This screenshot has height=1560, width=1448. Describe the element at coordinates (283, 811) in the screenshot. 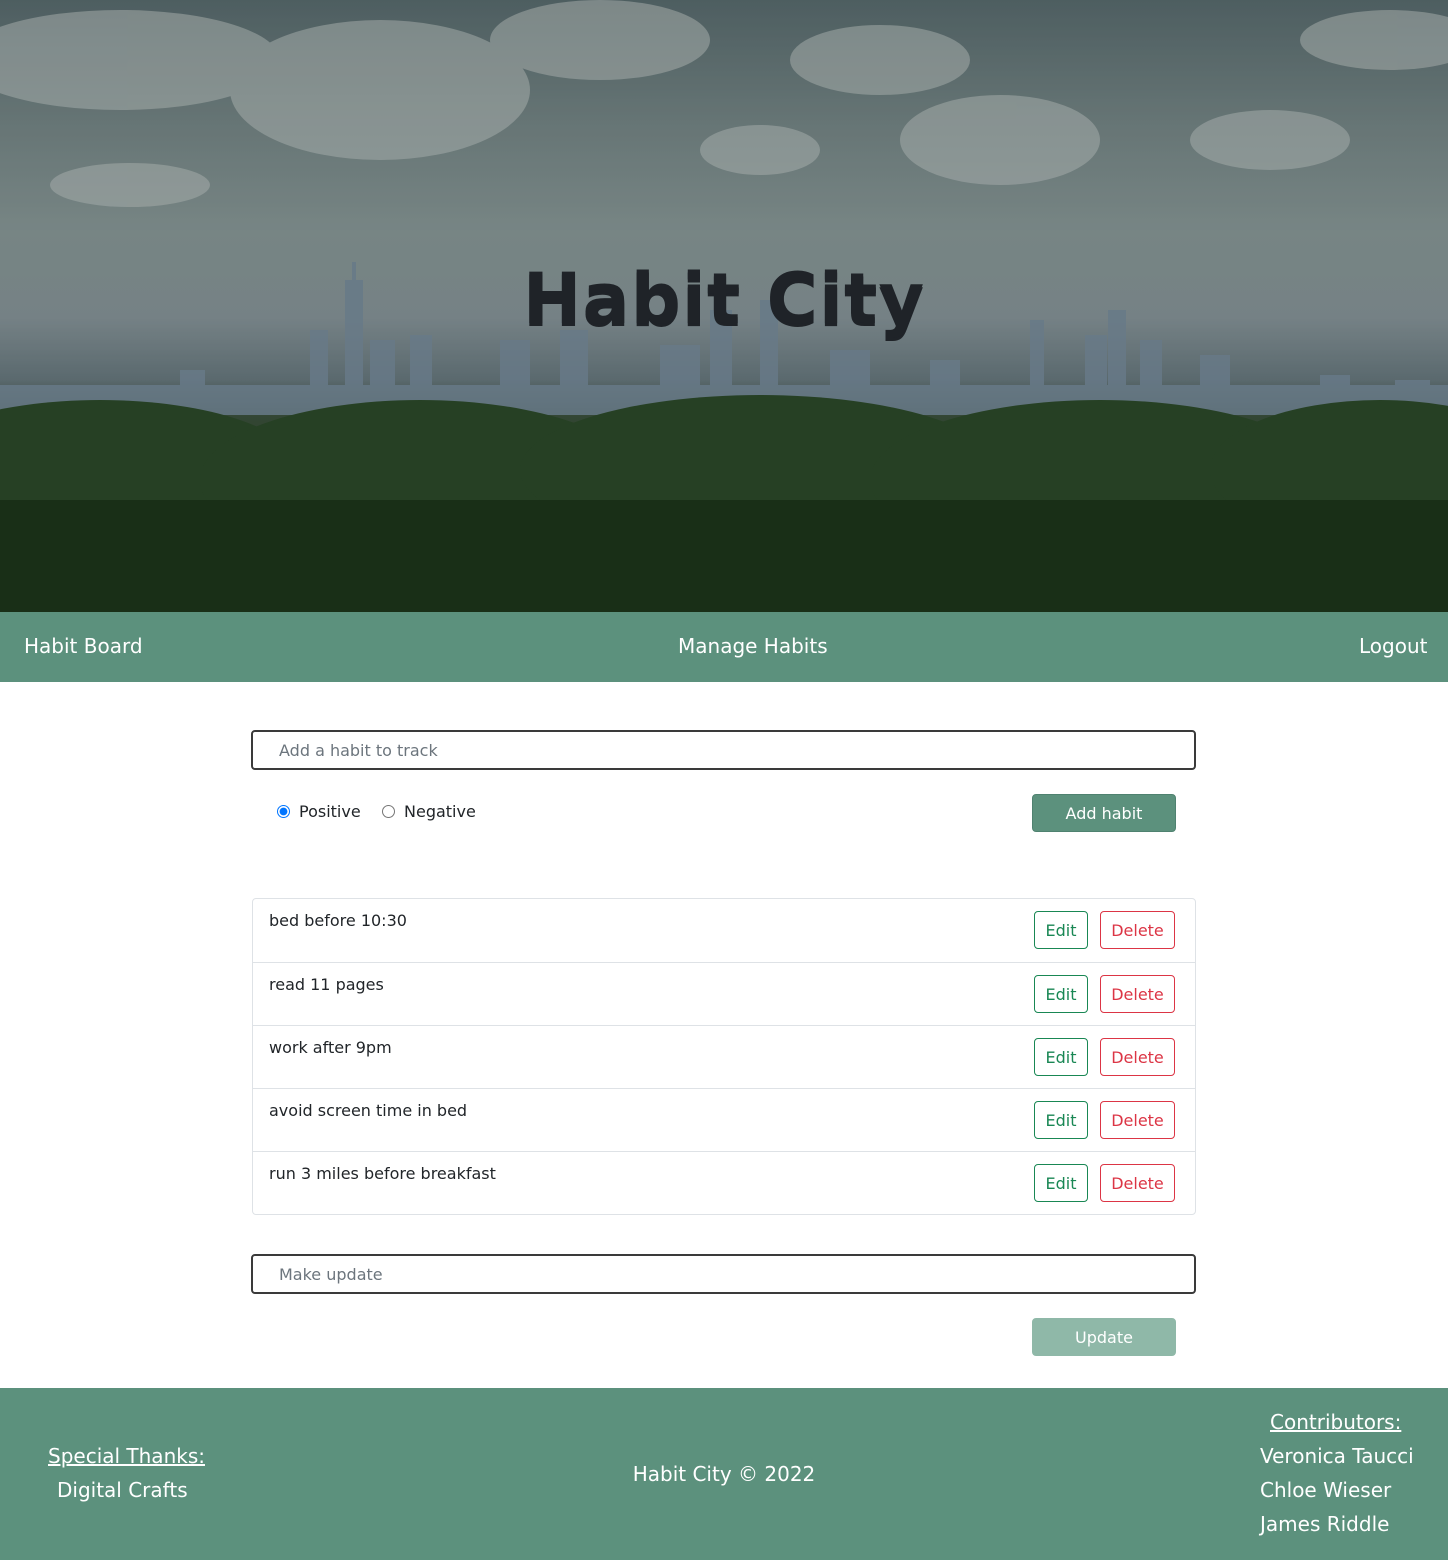

I see `positive-radio` at that location.